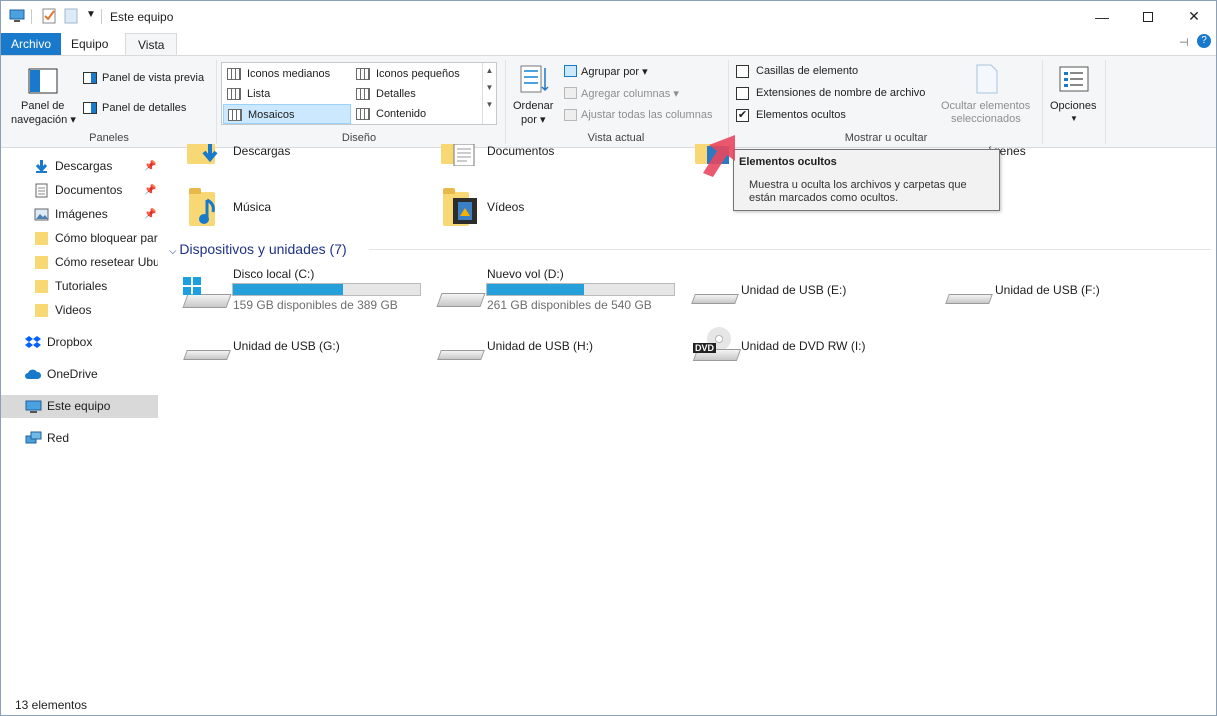 Image resolution: width=1217 pixels, height=716 pixels. Describe the element at coordinates (705, 348) in the screenshot. I see `dvd-badge: DVD` at that location.